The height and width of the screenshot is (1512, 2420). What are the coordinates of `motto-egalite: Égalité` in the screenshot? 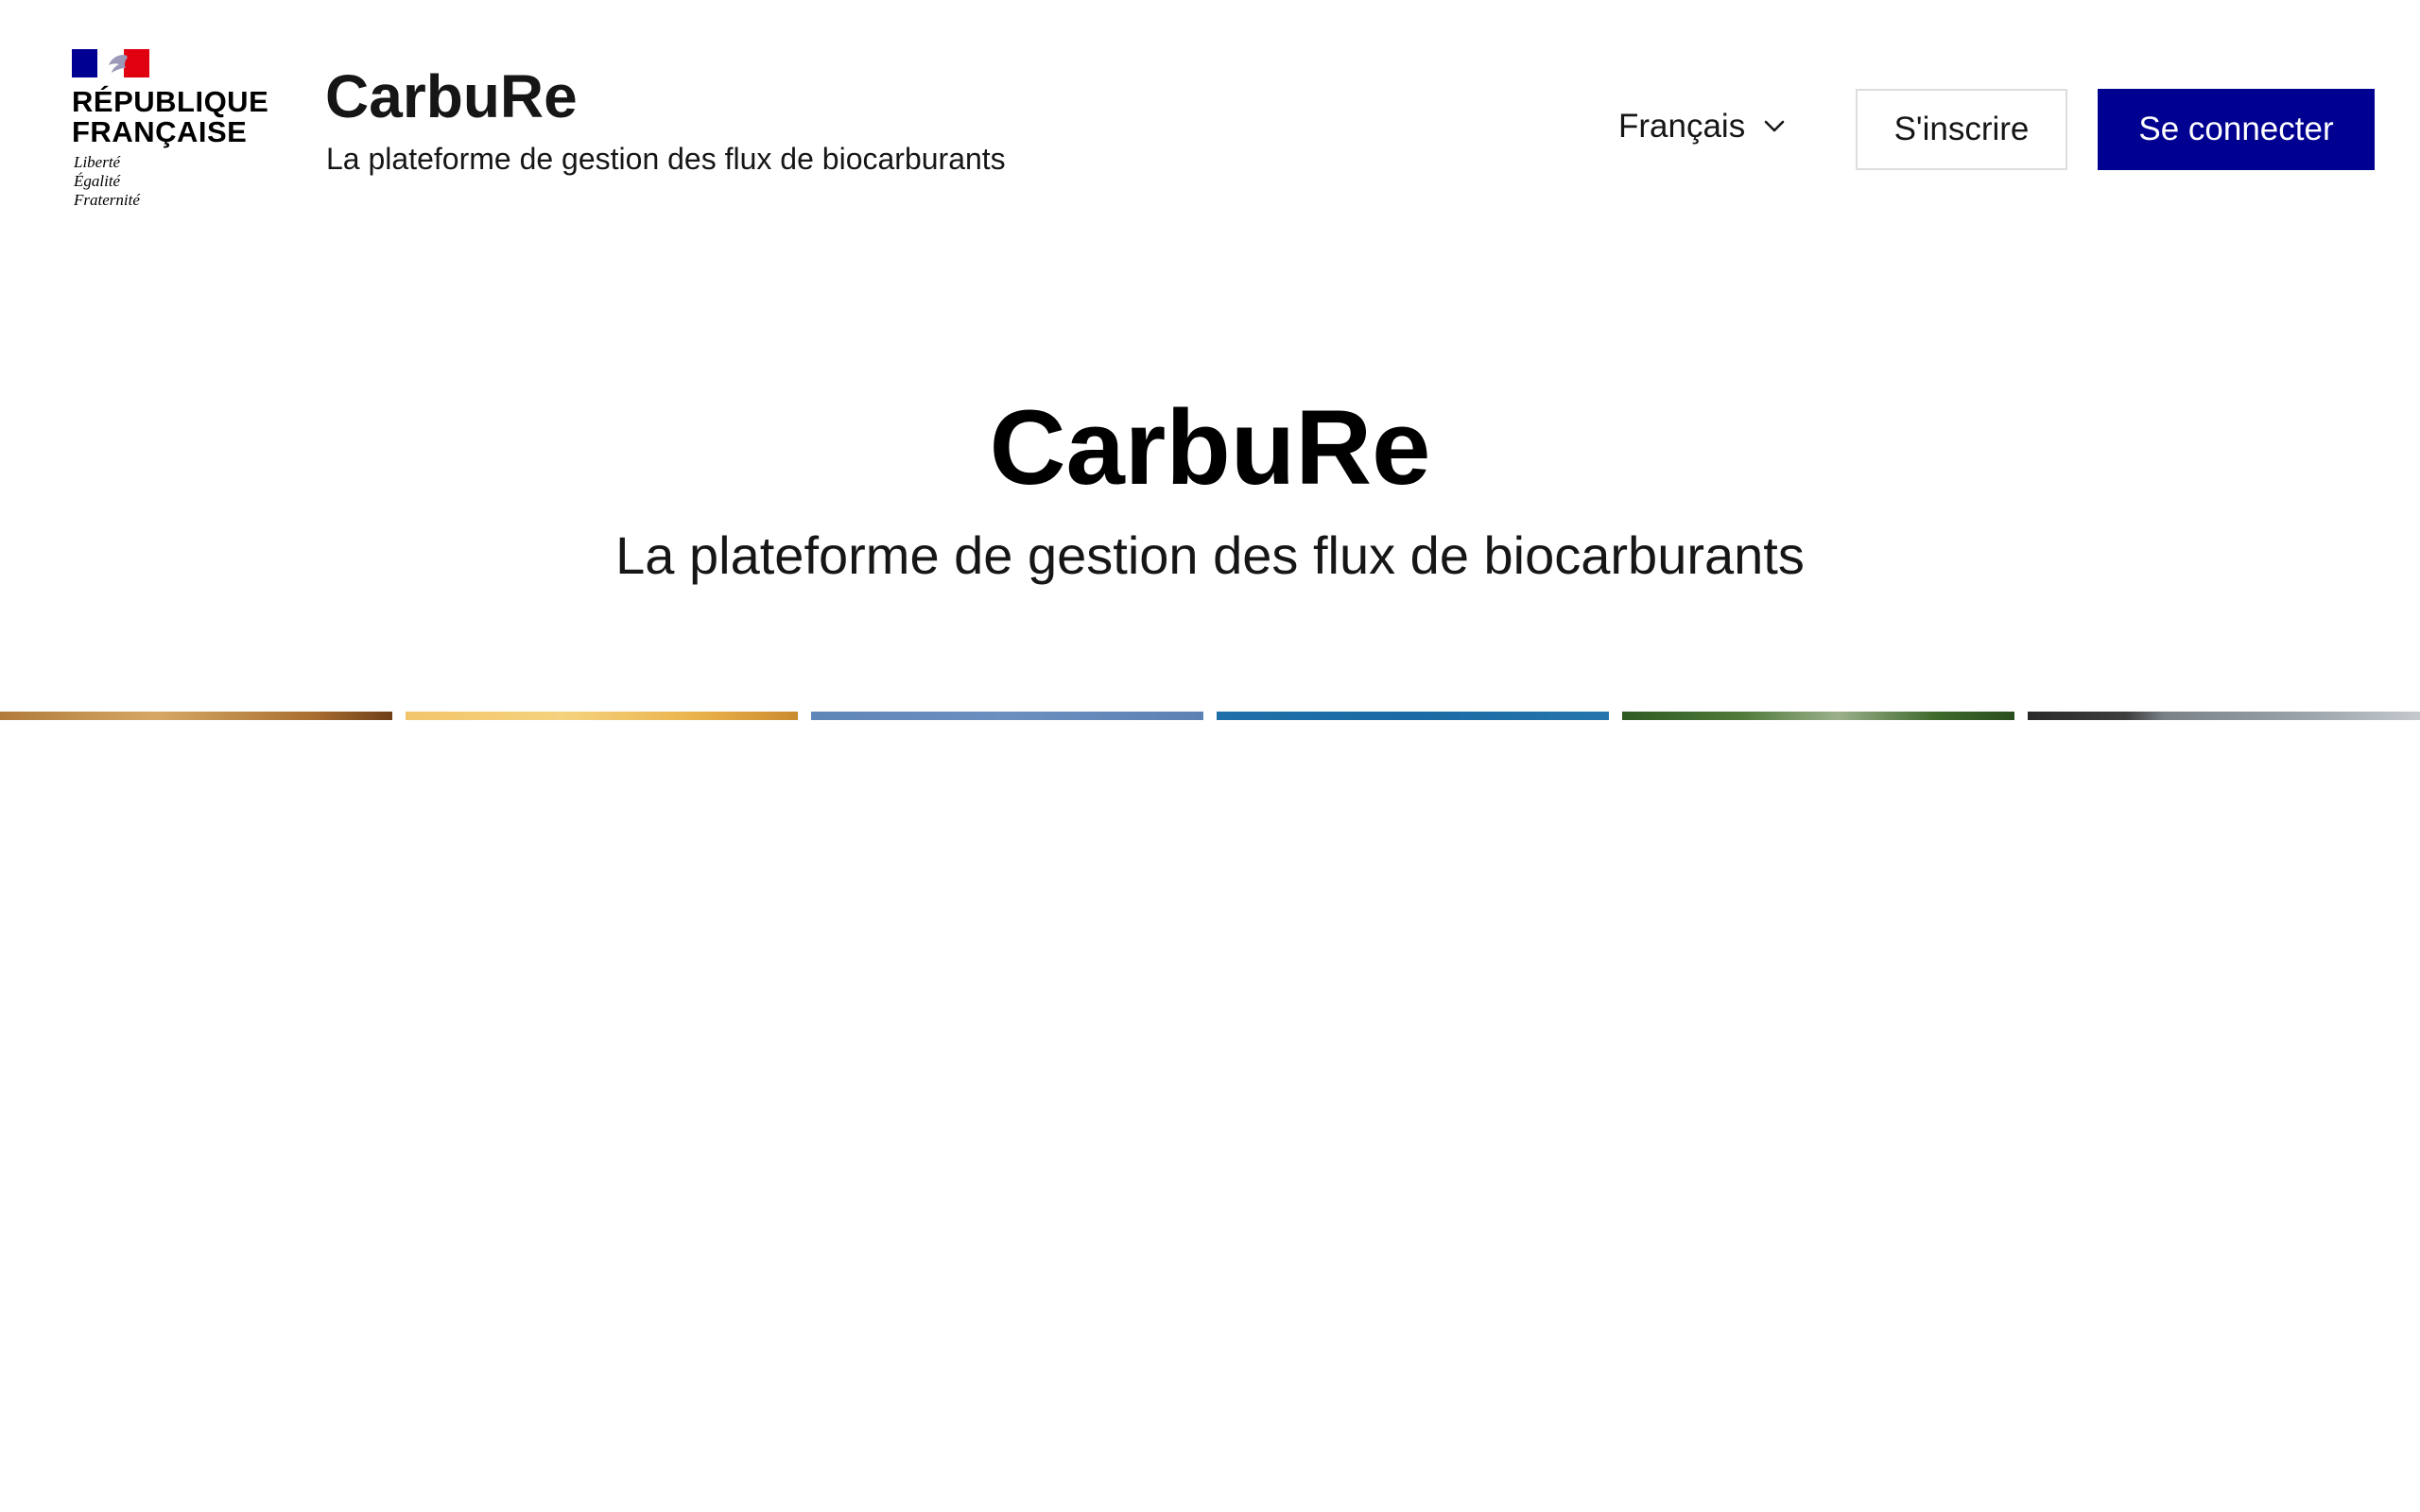 It's located at (97, 181).